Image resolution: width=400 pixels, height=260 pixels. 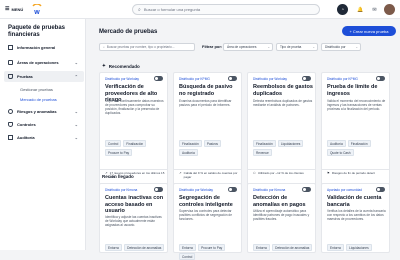 What do you see at coordinates (254, 173) in the screenshot?
I see `users-icon: ⚇` at bounding box center [254, 173].